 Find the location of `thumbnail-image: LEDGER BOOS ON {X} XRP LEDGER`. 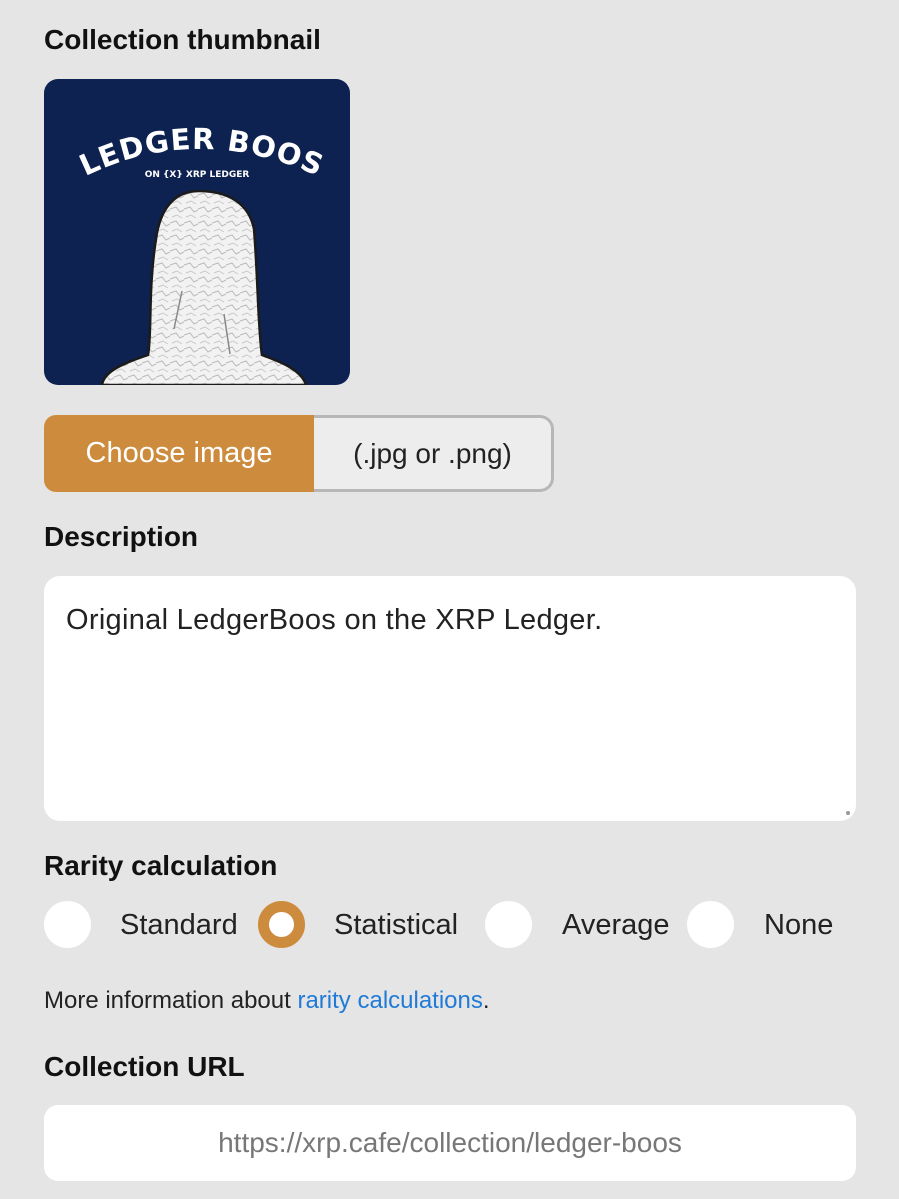

thumbnail-image: LEDGER BOOS ON {X} XRP LEDGER is located at coordinates (201, 253).